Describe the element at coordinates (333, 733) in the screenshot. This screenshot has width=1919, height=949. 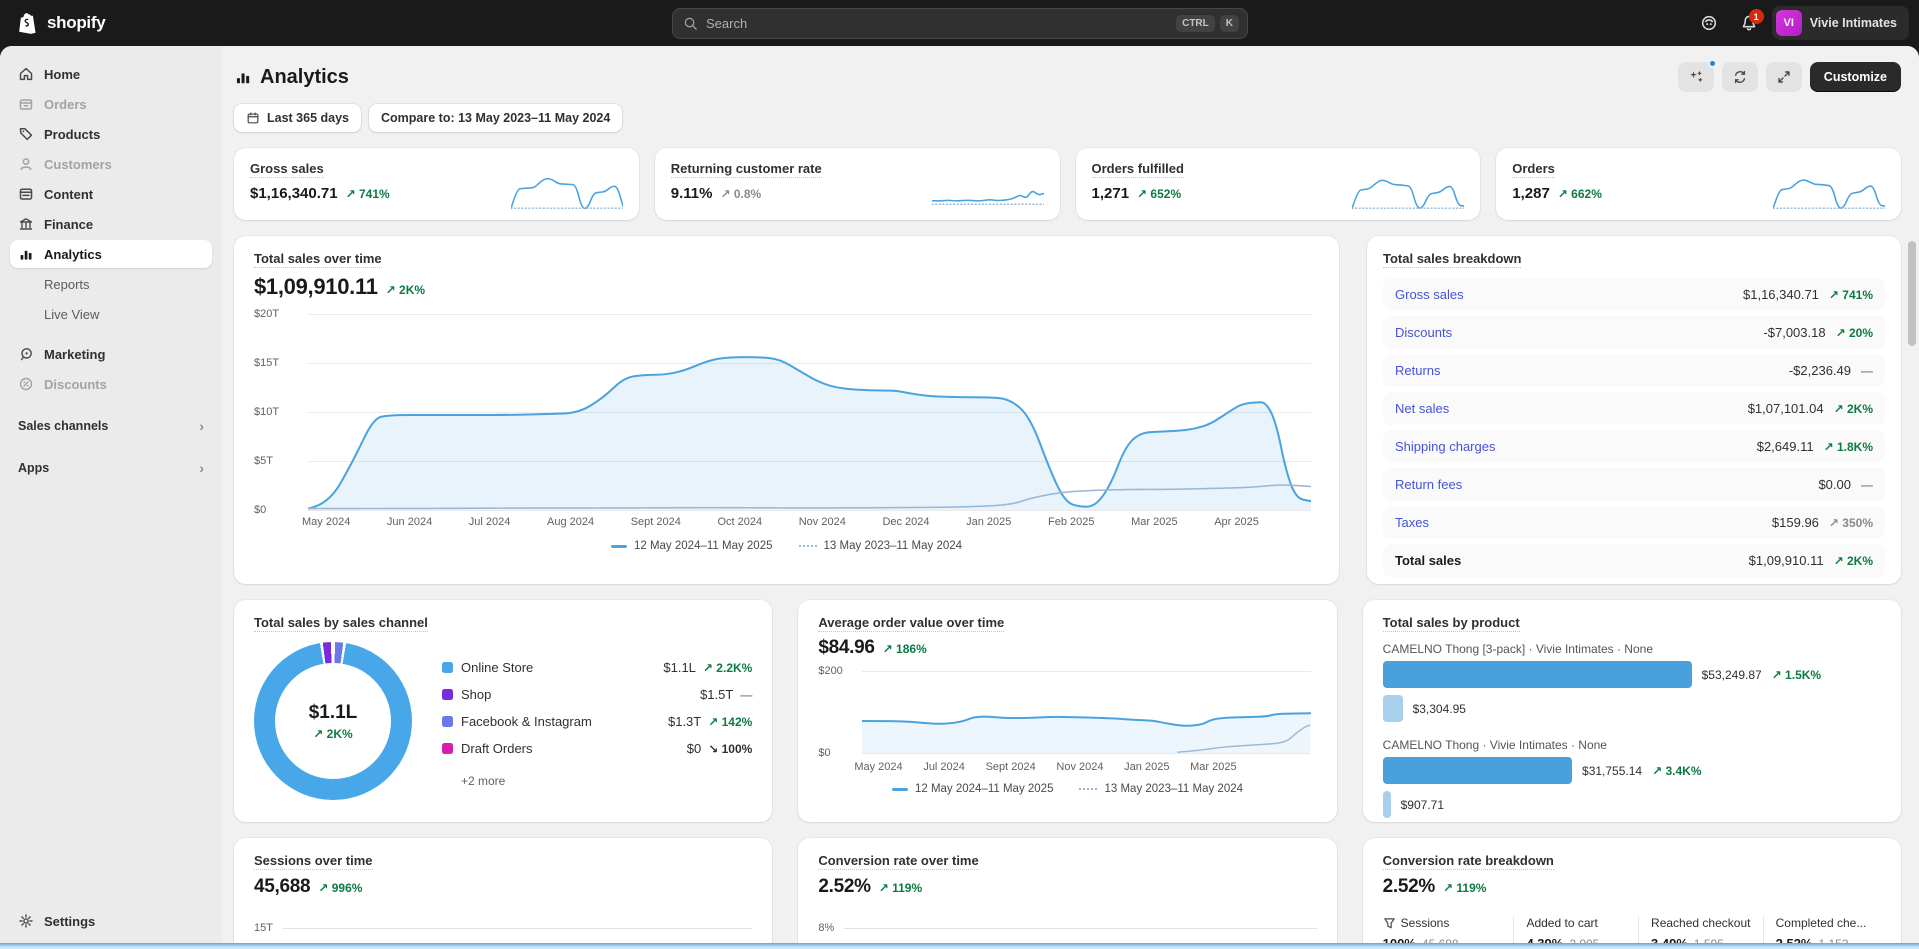
I see `donut-center-delta: ↗ 2K%` at that location.